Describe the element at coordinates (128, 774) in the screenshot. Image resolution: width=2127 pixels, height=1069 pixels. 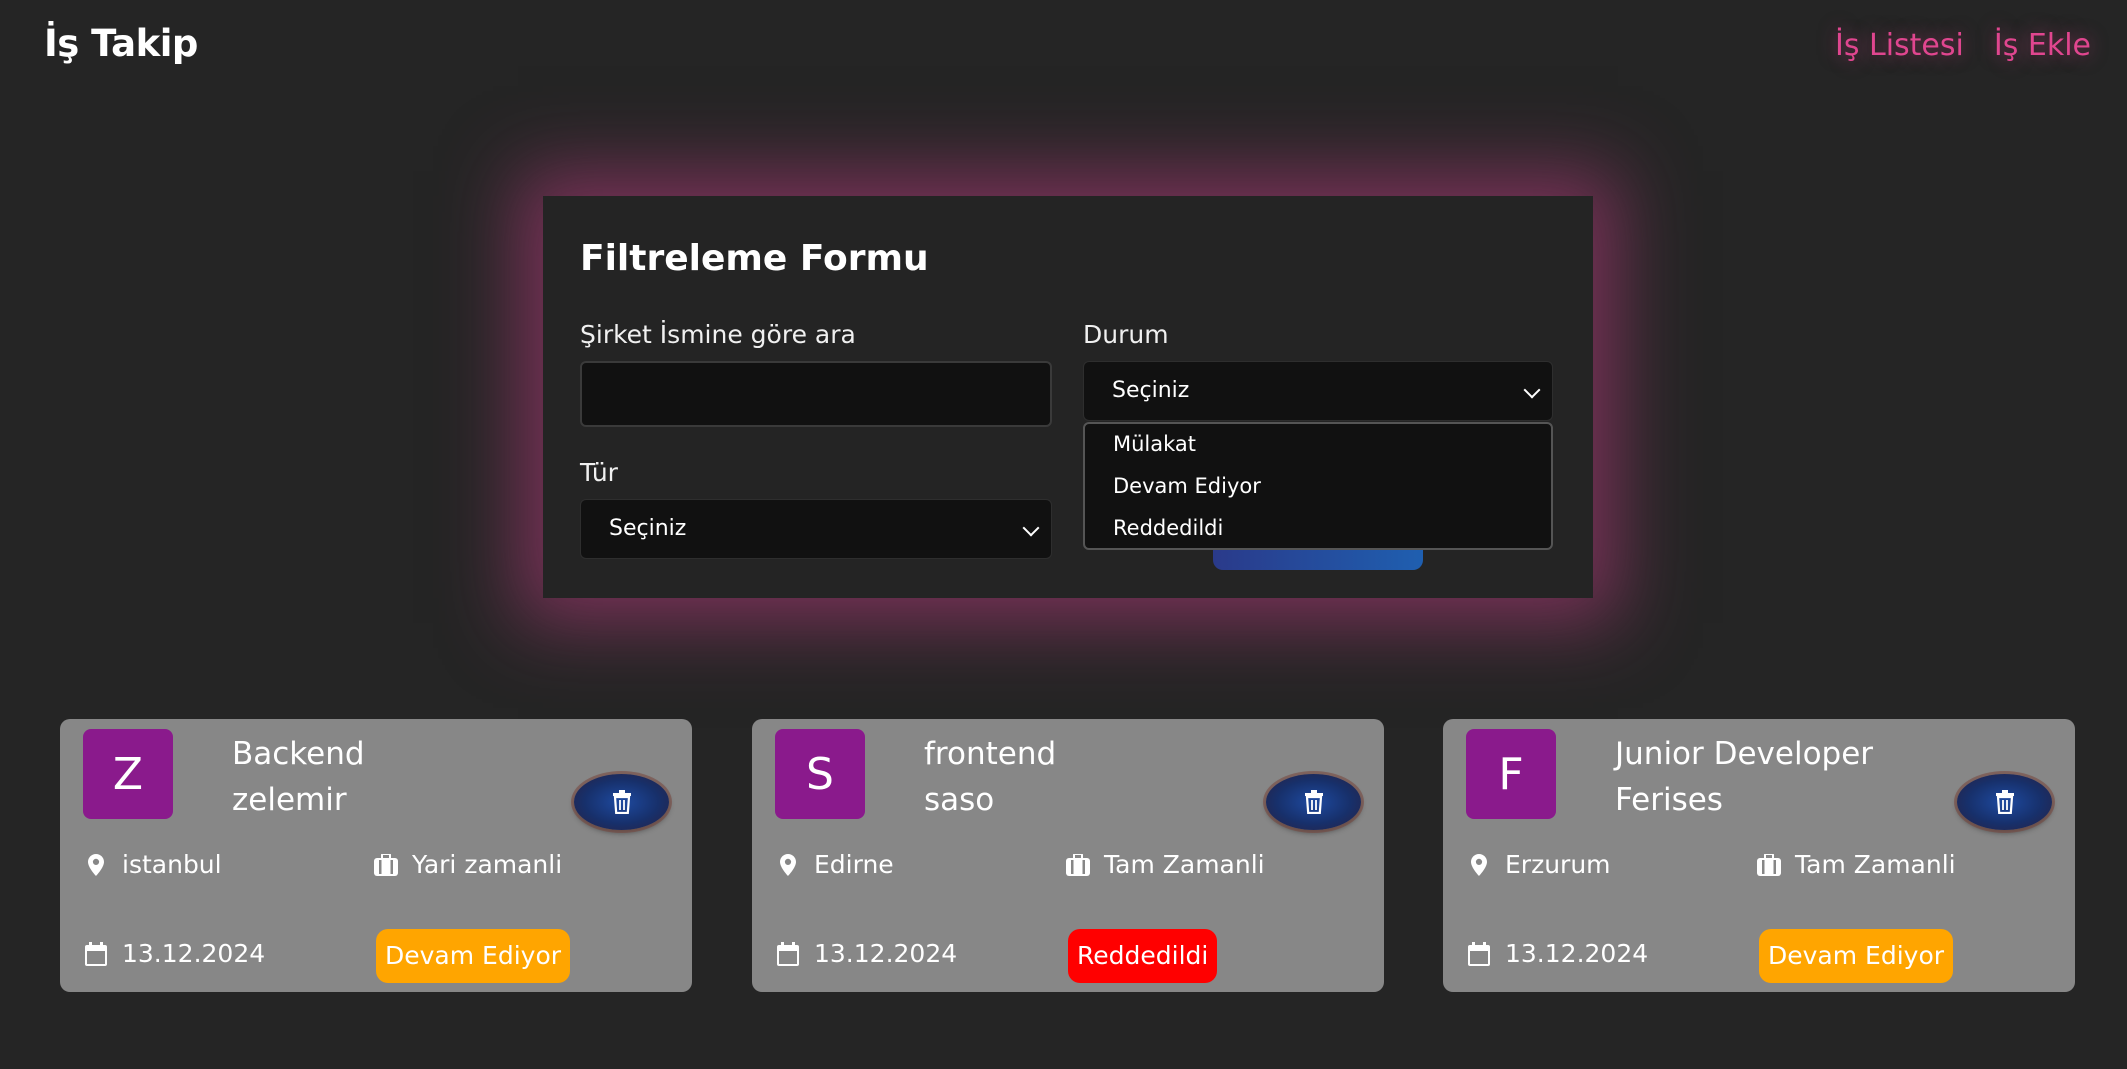
I see `company-avatar: Z` at that location.